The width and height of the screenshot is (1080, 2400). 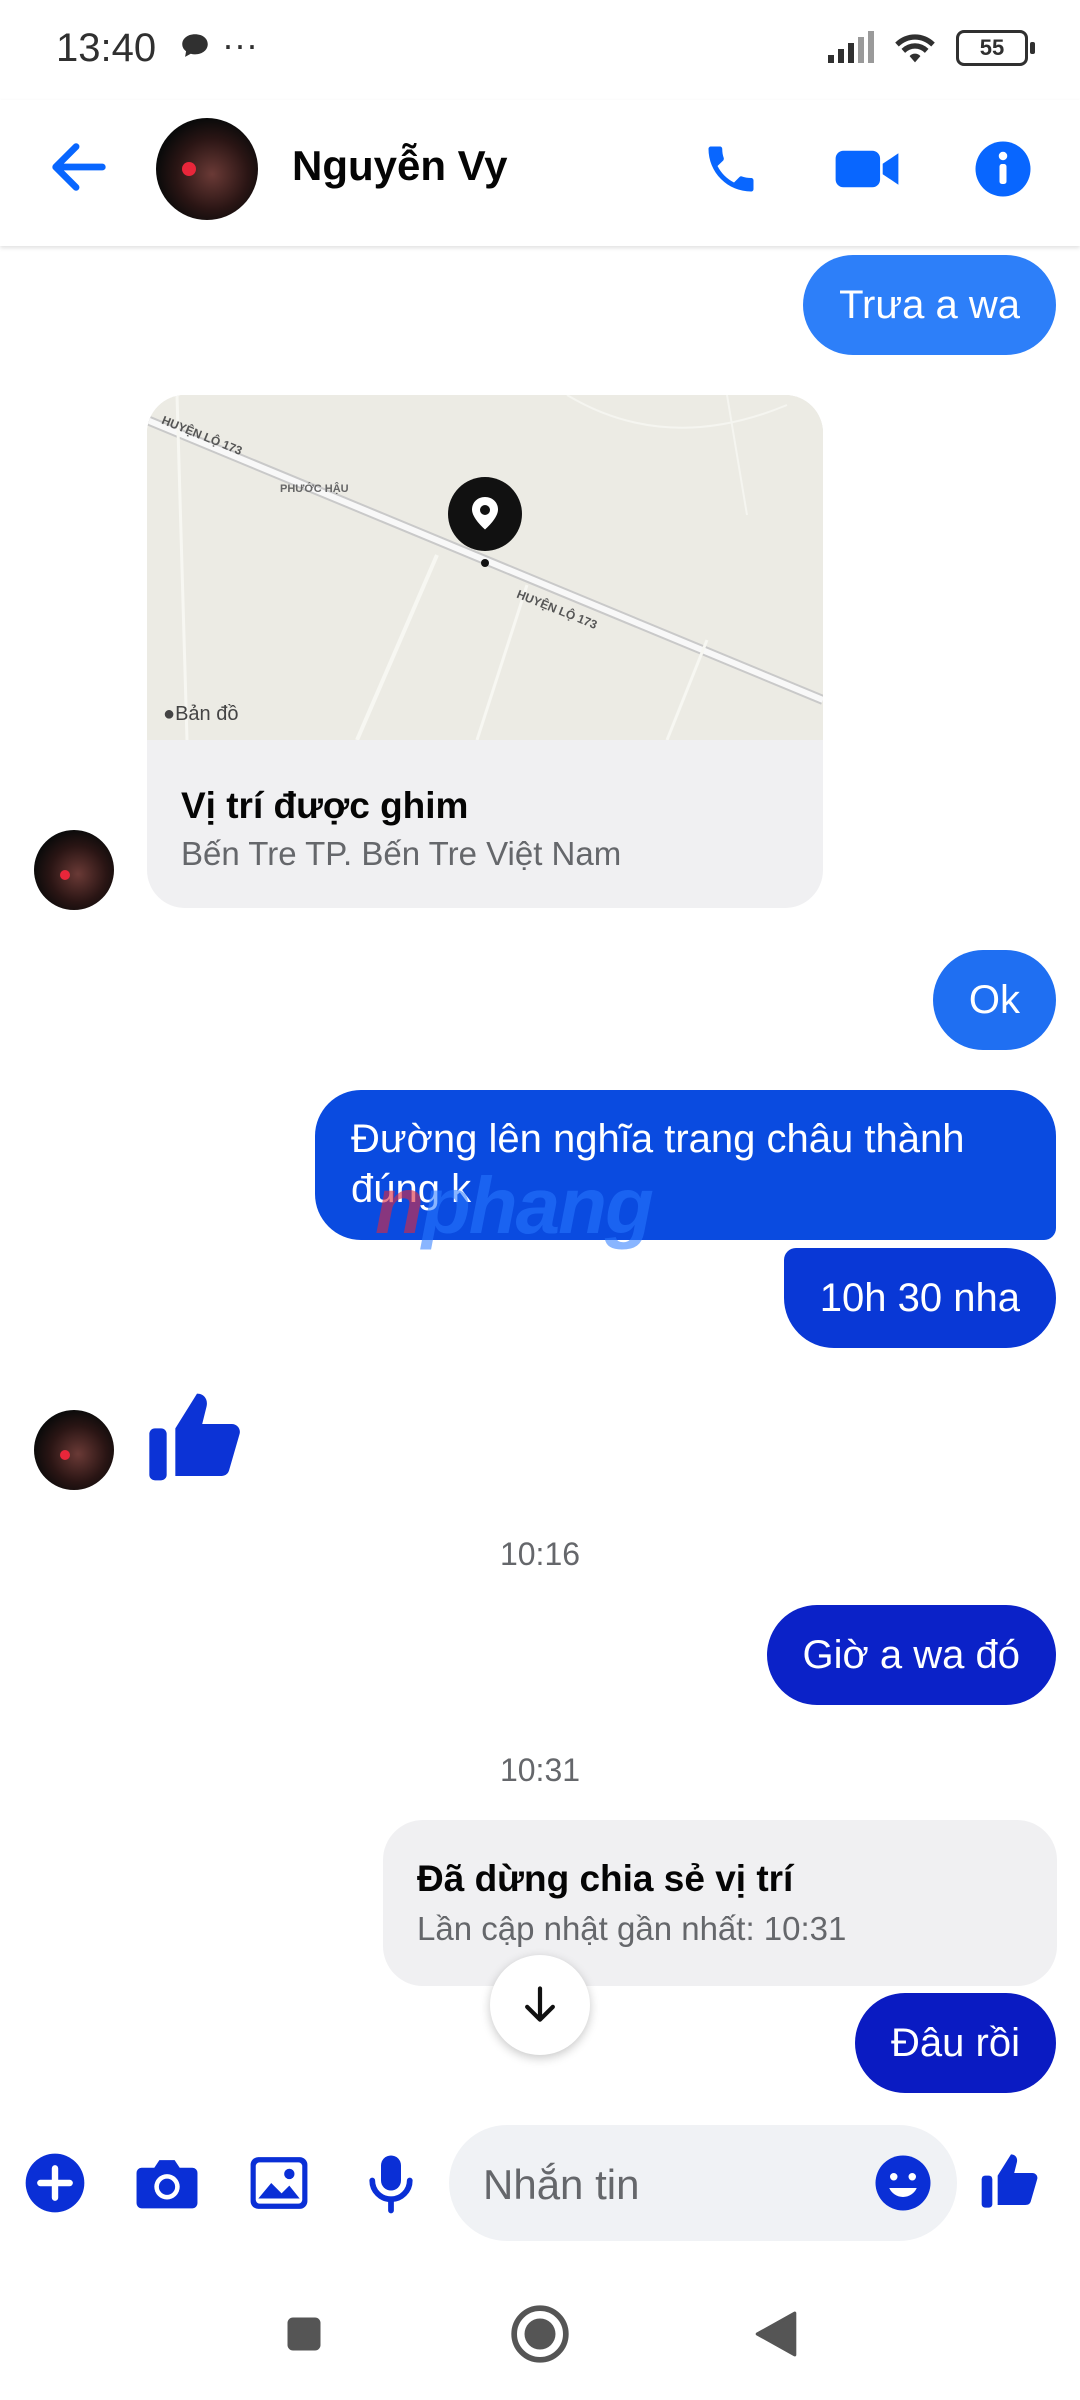 What do you see at coordinates (995, 48) in the screenshot?
I see `battery-indicator: 55` at bounding box center [995, 48].